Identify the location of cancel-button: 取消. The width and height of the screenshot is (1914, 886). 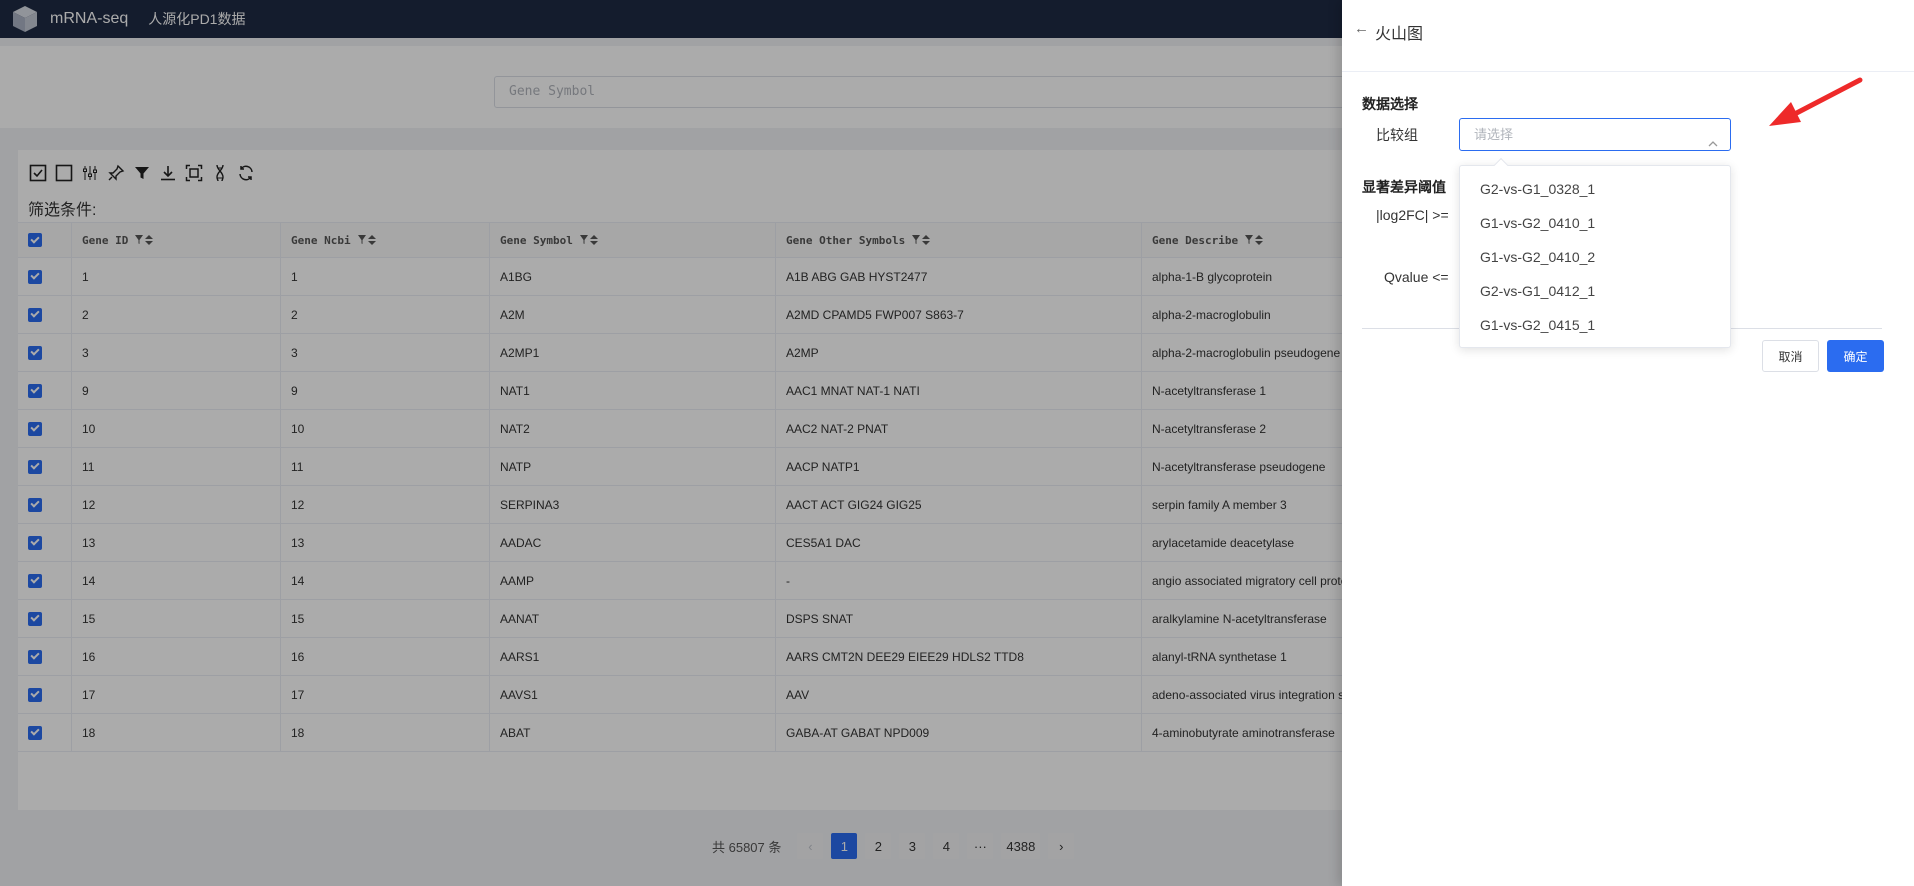
(1790, 356).